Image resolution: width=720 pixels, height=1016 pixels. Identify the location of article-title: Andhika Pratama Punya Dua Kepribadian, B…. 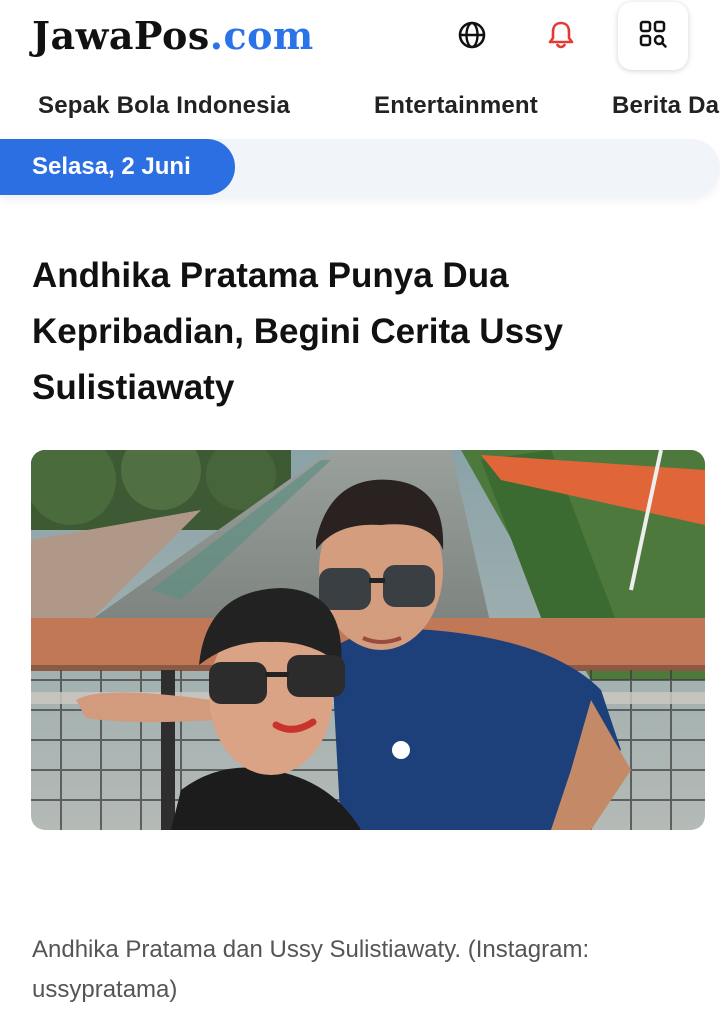
(297, 331).